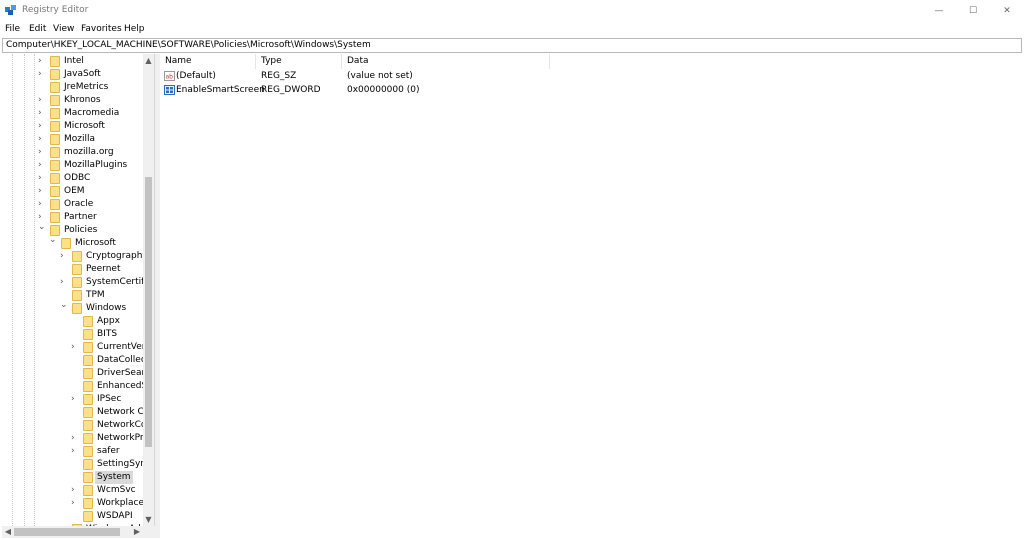  What do you see at coordinates (72, 165) in the screenshot?
I see `tree-node: › MozillaPlugins` at bounding box center [72, 165].